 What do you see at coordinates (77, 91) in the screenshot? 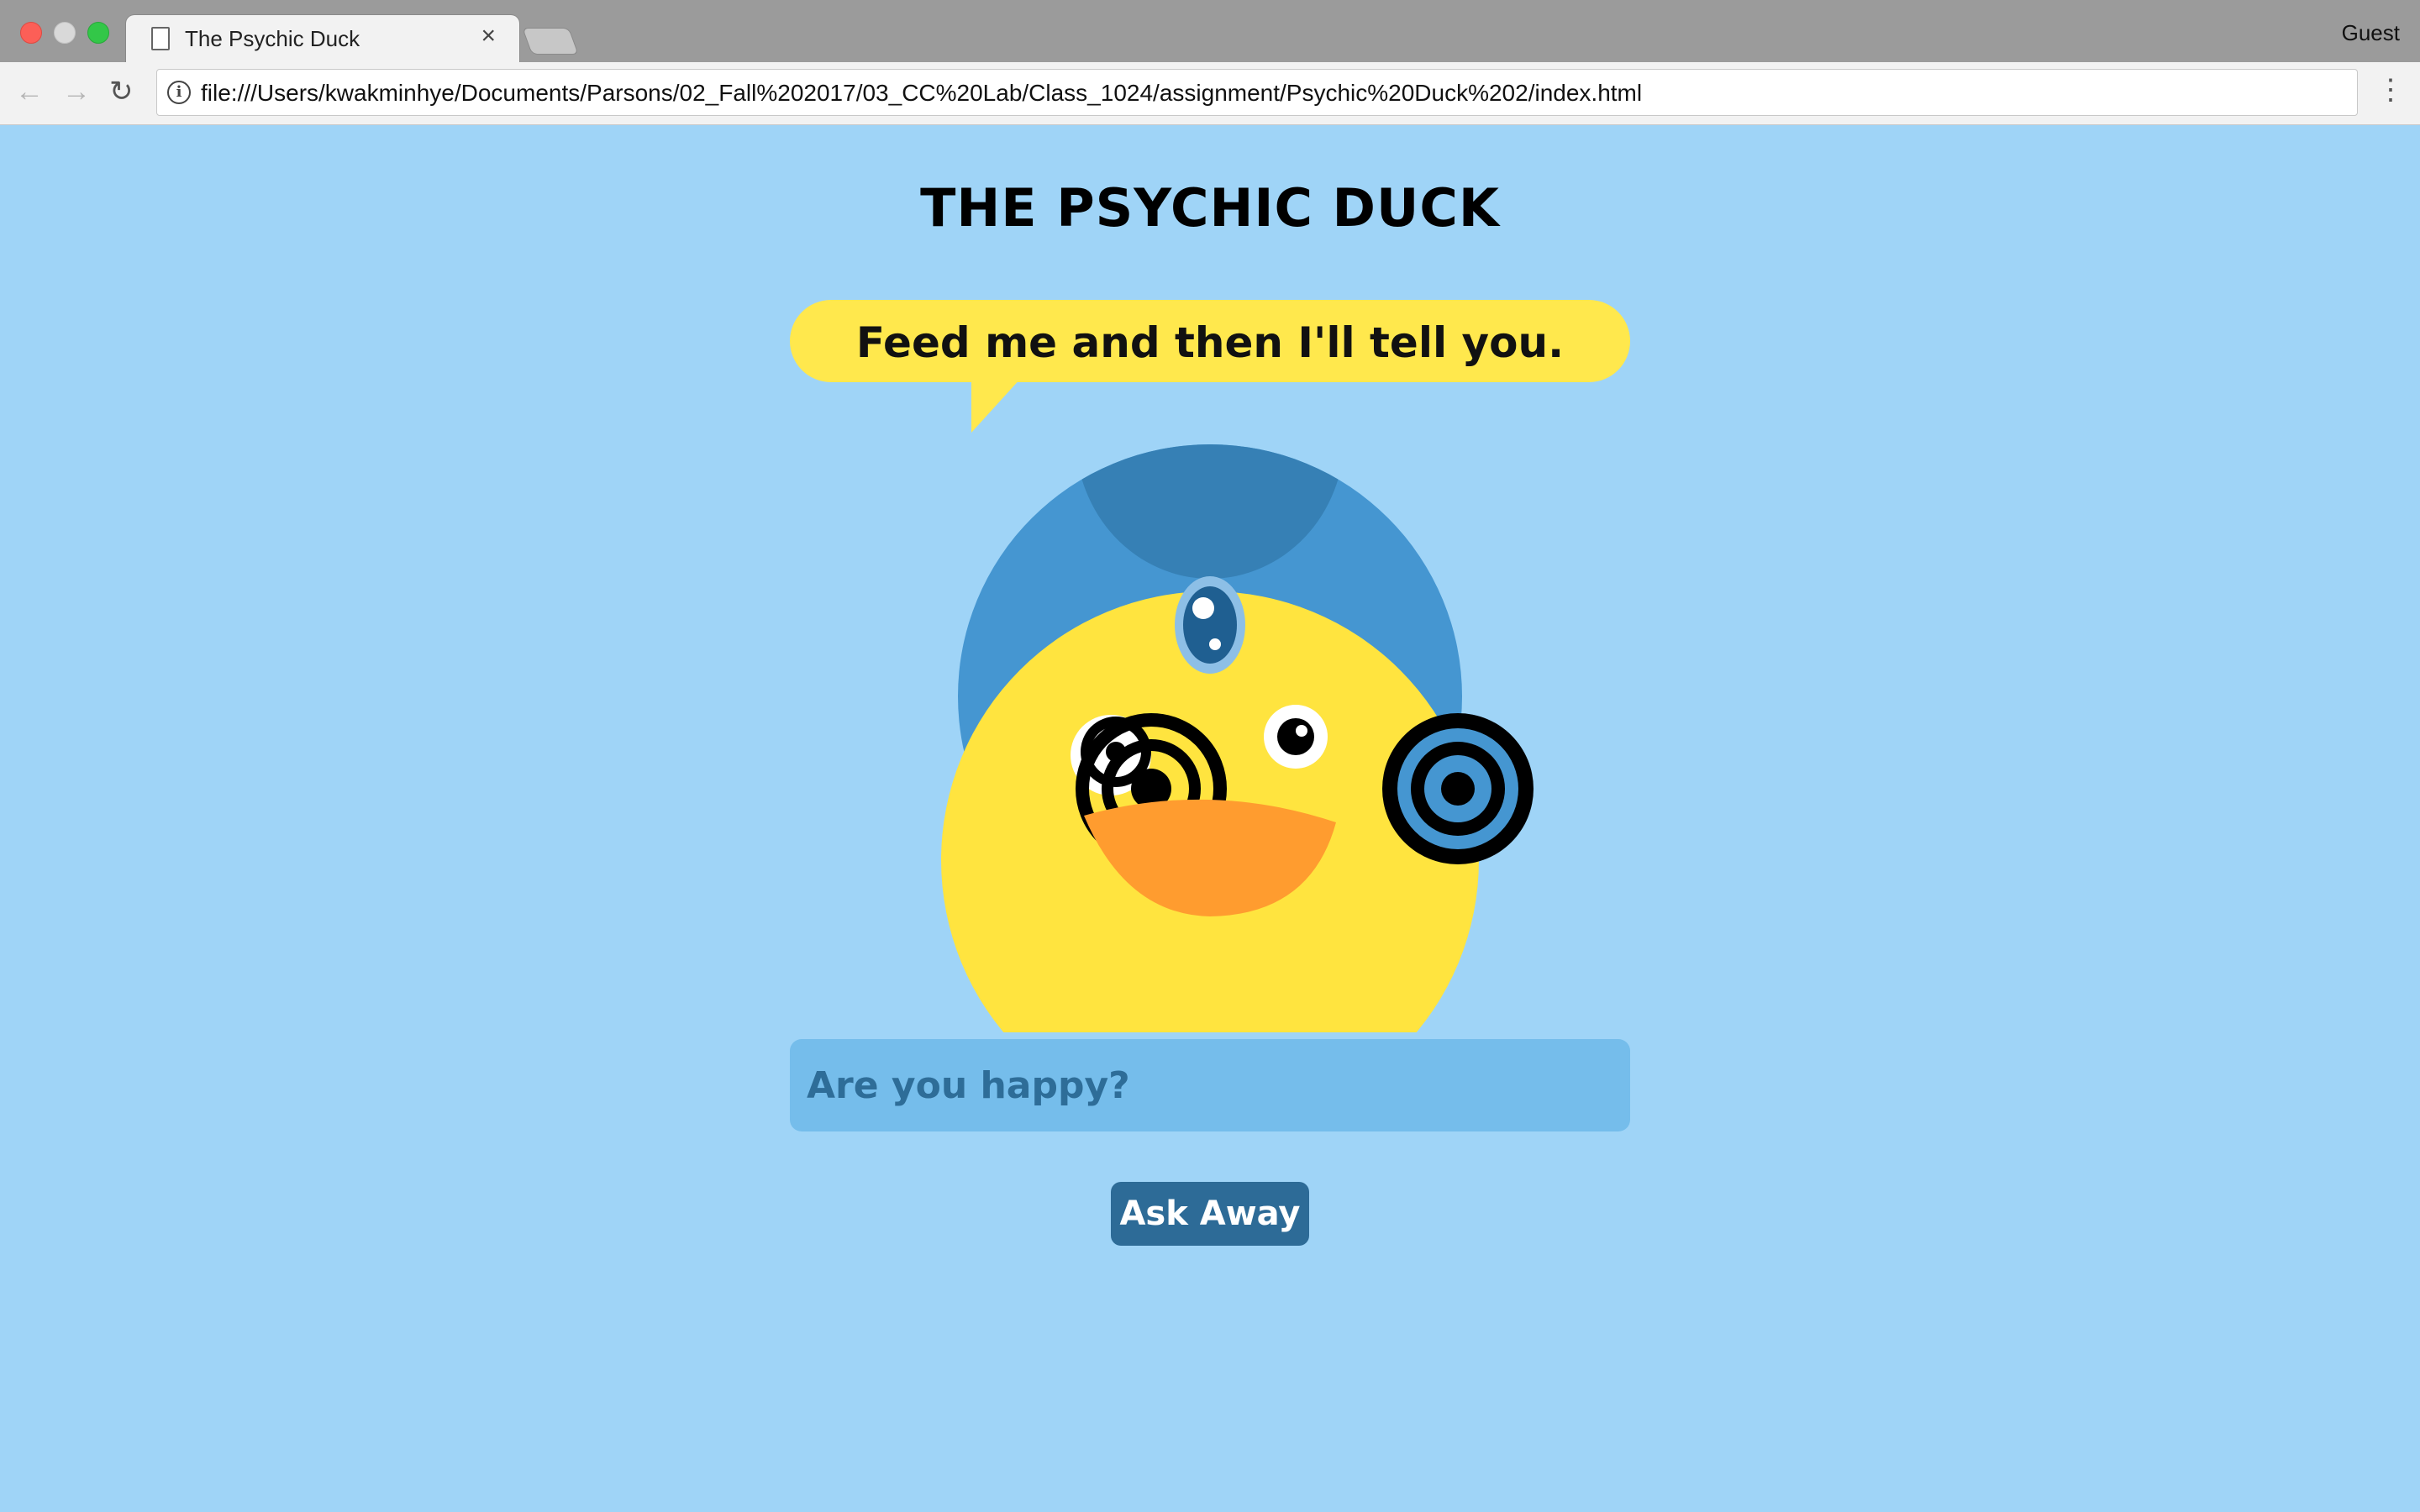
I see `forward-arrow-icon: →` at bounding box center [77, 91].